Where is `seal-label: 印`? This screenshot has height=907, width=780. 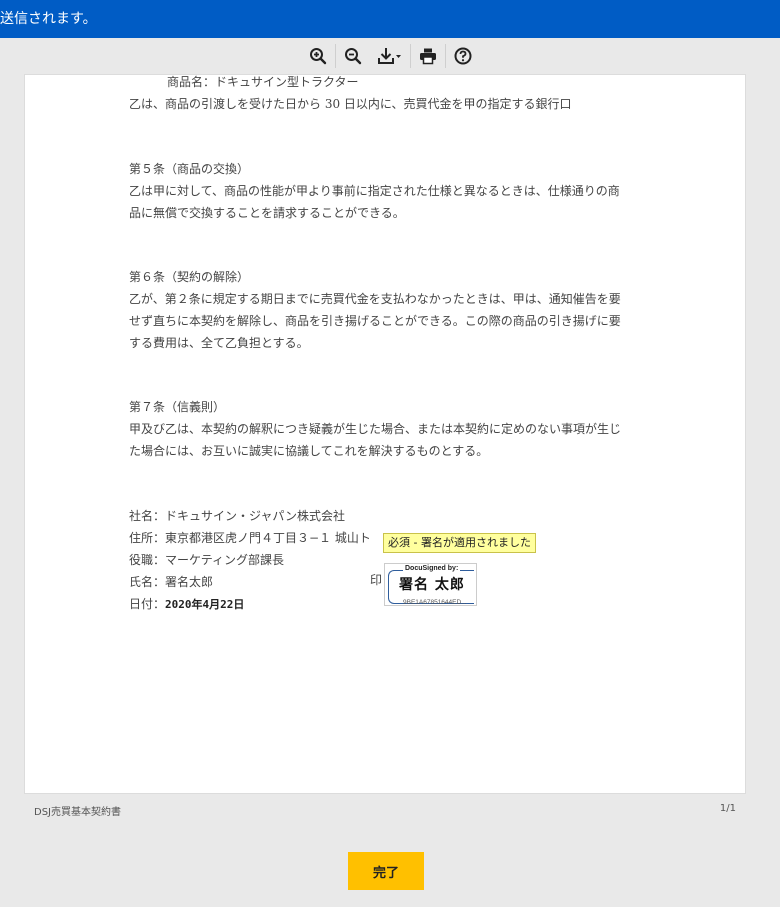 seal-label: 印 is located at coordinates (376, 580).